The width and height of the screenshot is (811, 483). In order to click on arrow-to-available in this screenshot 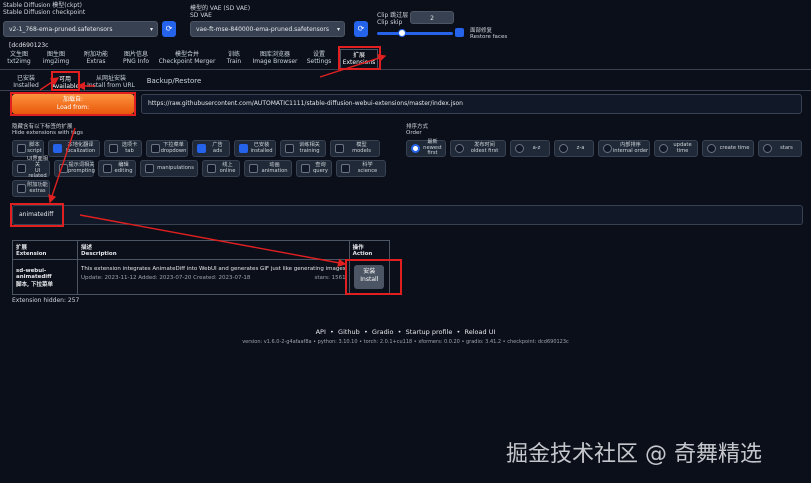, I will do `click(49, 84)`.